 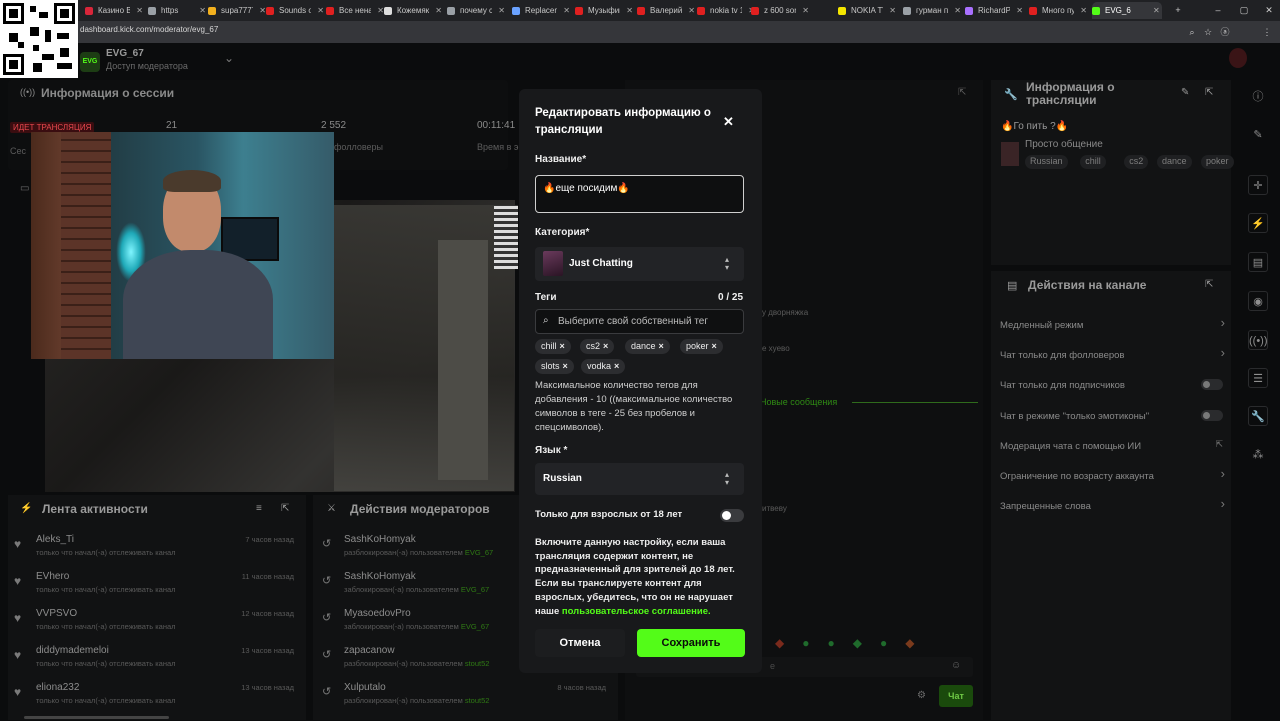 What do you see at coordinates (647, 346) in the screenshot?
I see `tag-chip: dance ×` at bounding box center [647, 346].